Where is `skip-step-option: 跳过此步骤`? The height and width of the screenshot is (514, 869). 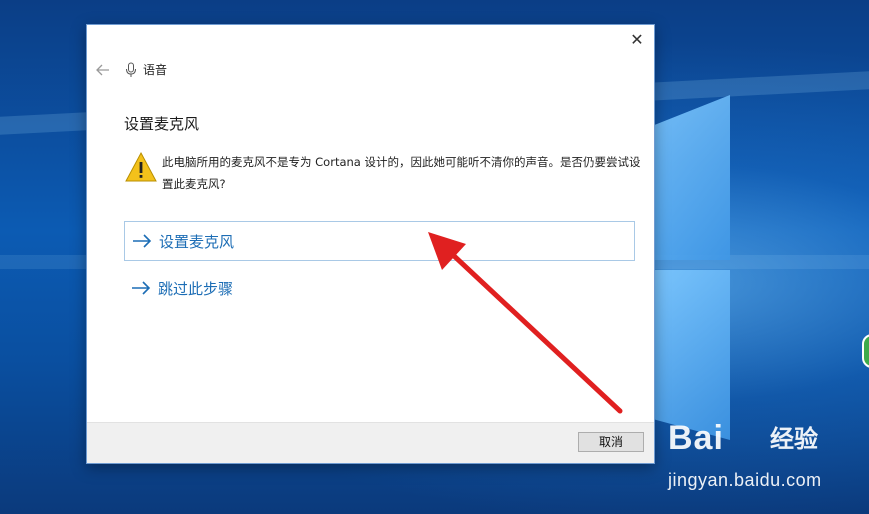
skip-step-option: 跳过此步骤 is located at coordinates (379, 288).